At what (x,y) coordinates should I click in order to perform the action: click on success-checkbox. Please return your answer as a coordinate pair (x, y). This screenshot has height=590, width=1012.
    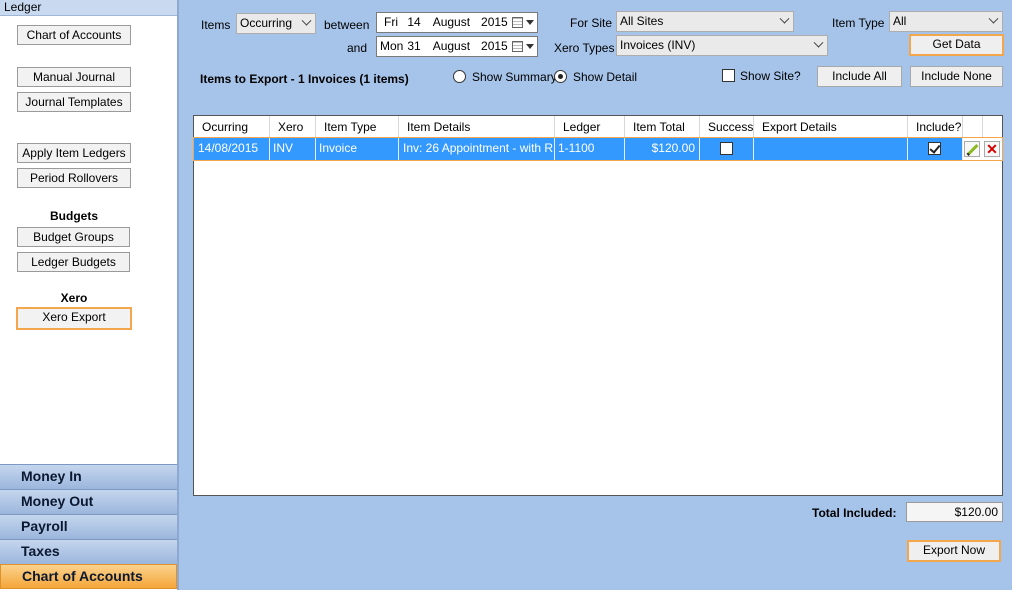
    Looking at the image, I should click on (726, 148).